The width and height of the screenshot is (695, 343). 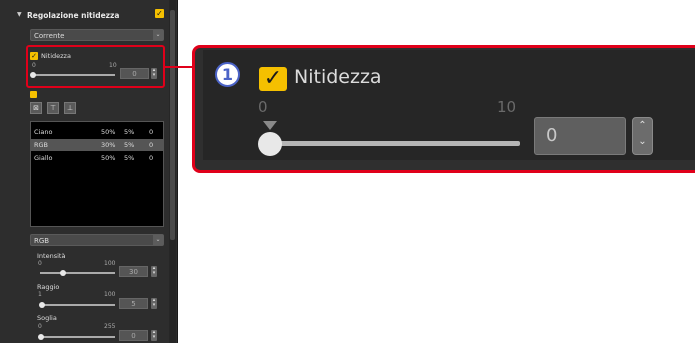 I want to click on raggio-value-field: 5, so click(x=133, y=303).